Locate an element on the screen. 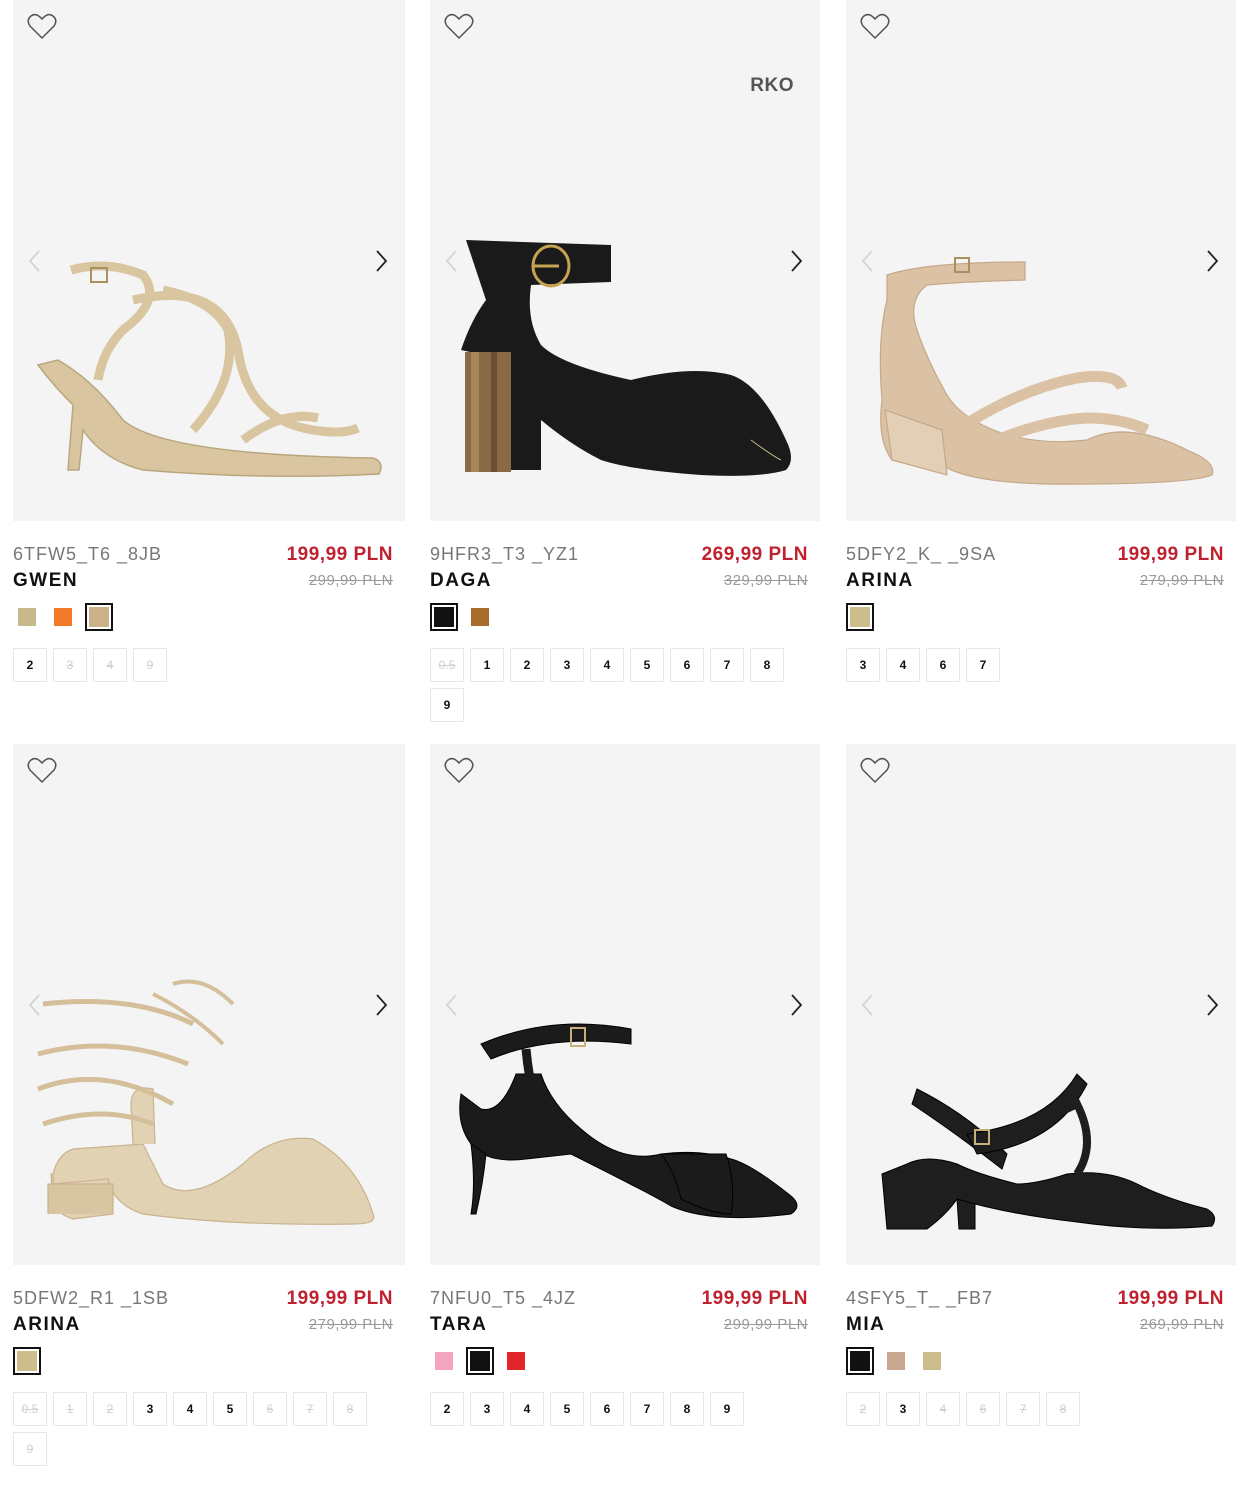  product-price: 199,99 PLN is located at coordinates (1170, 1298).